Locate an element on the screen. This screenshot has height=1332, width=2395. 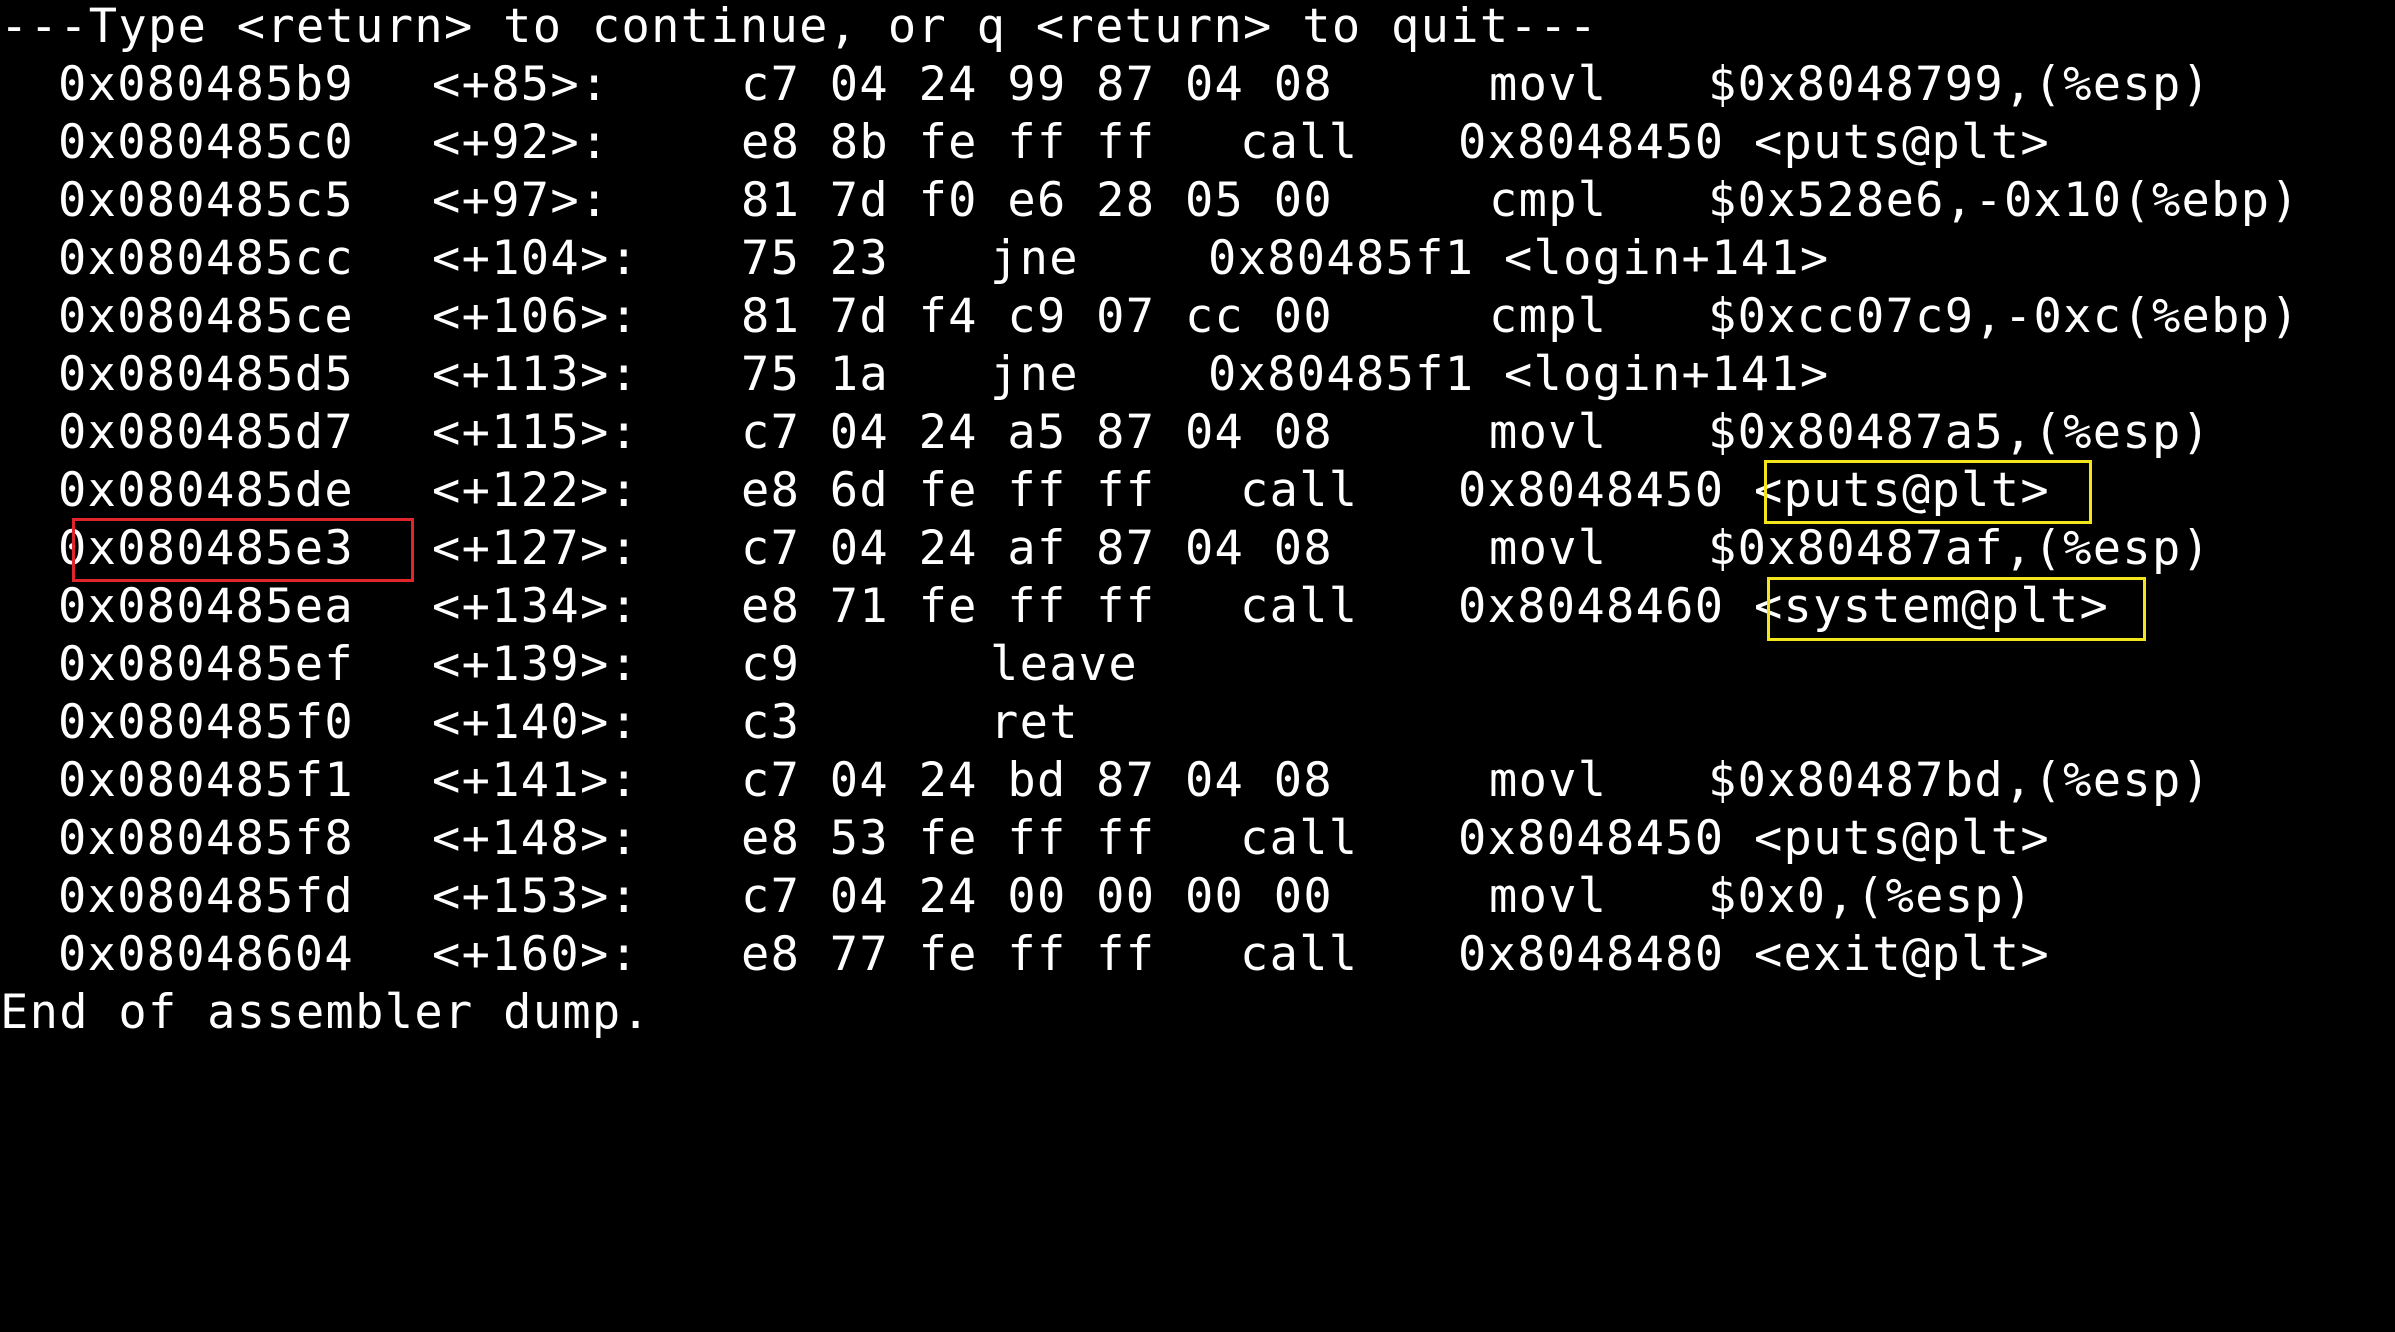
asm-bytes: c3 is located at coordinates (771, 722).